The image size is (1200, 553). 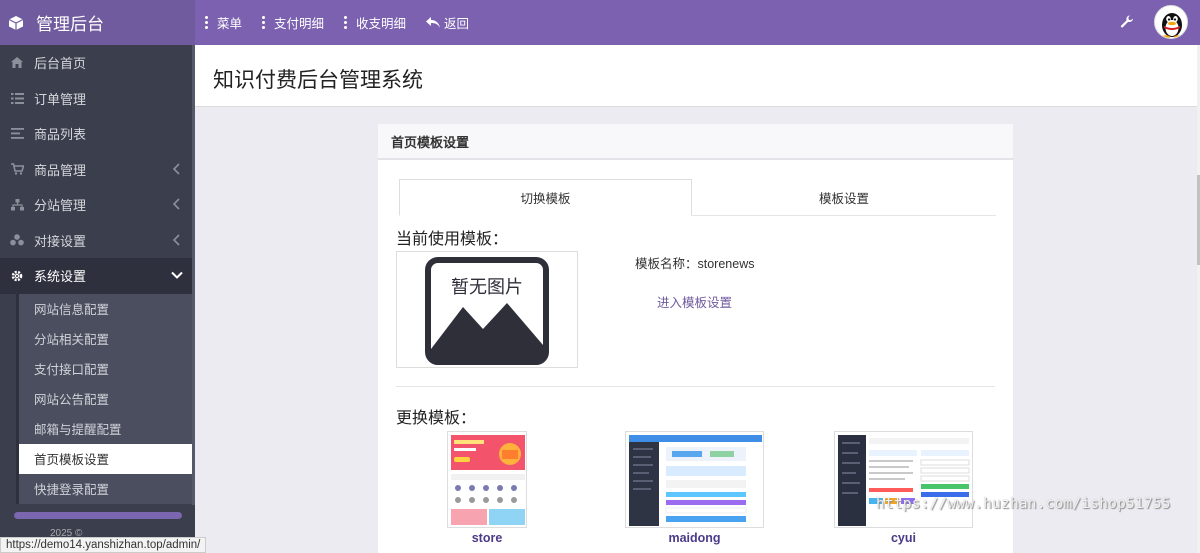 I want to click on submenu-item-label: 网站信息配置, so click(x=72, y=310).